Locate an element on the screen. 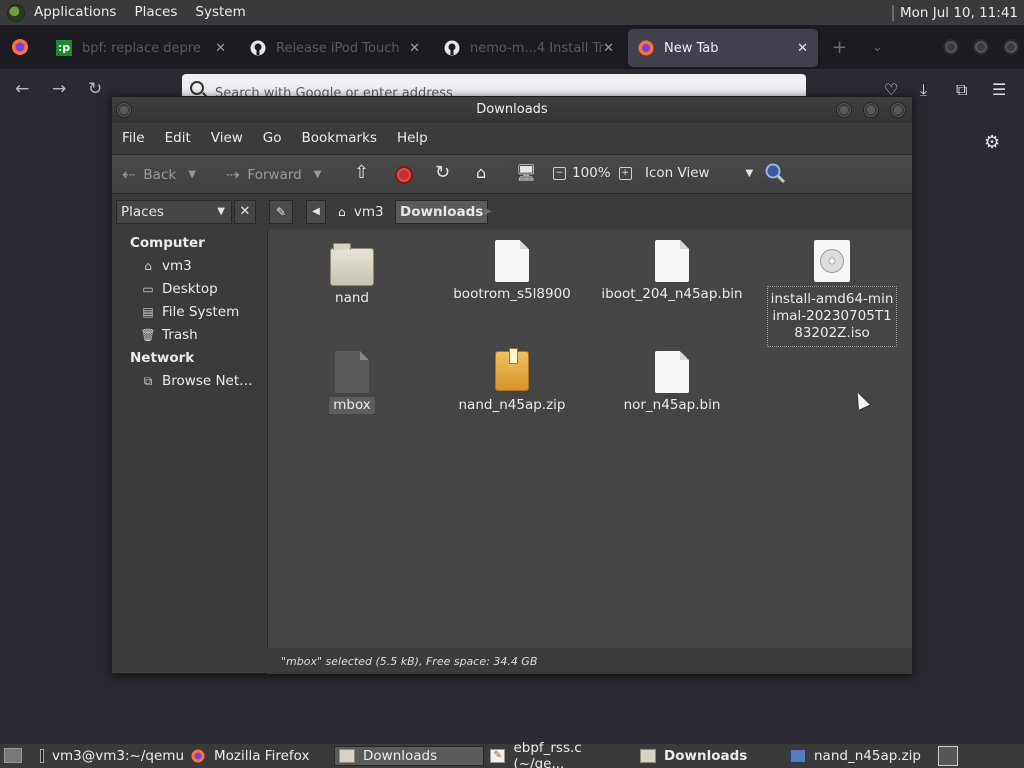 This screenshot has width=1024, height=768. view-mode-select: Icon View ▼ is located at coordinates (699, 173).